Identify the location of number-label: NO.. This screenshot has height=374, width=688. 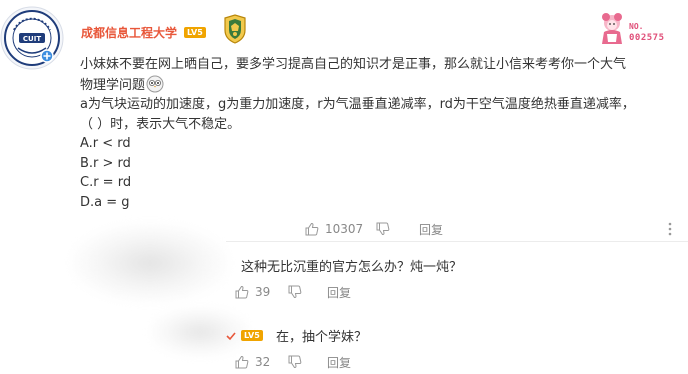
(636, 26).